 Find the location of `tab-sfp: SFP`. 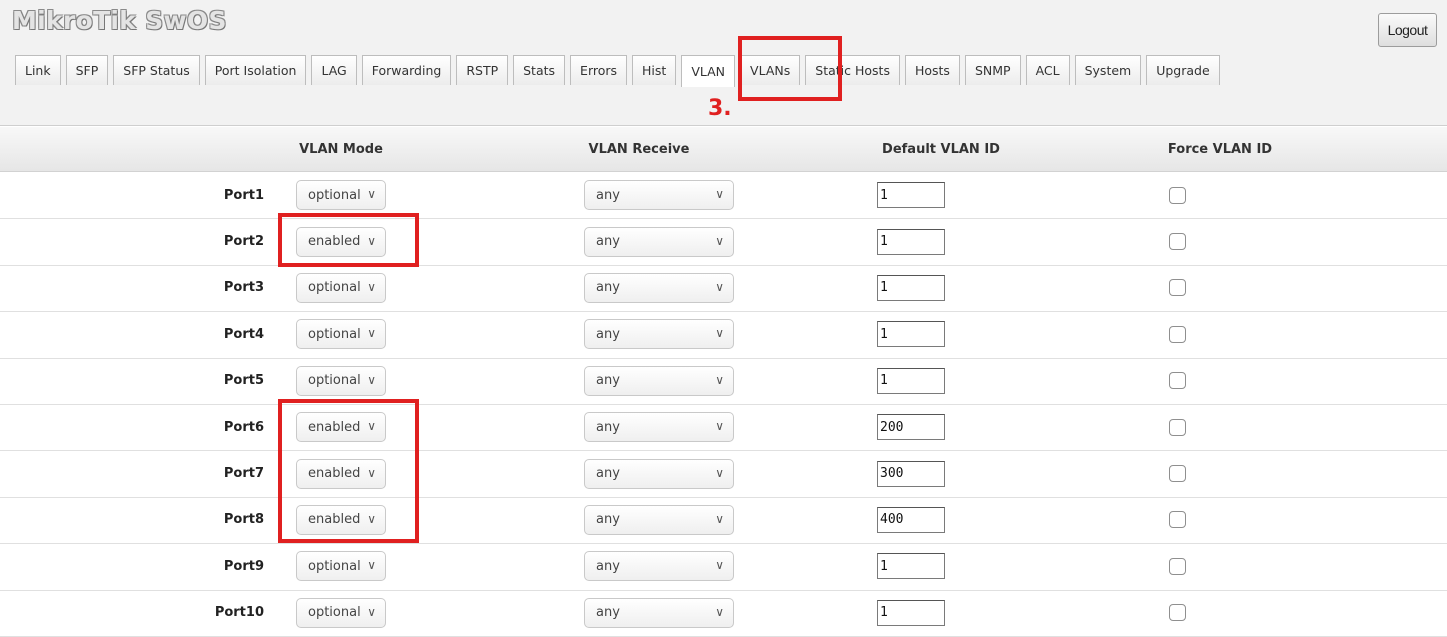

tab-sfp: SFP is located at coordinates (87, 70).